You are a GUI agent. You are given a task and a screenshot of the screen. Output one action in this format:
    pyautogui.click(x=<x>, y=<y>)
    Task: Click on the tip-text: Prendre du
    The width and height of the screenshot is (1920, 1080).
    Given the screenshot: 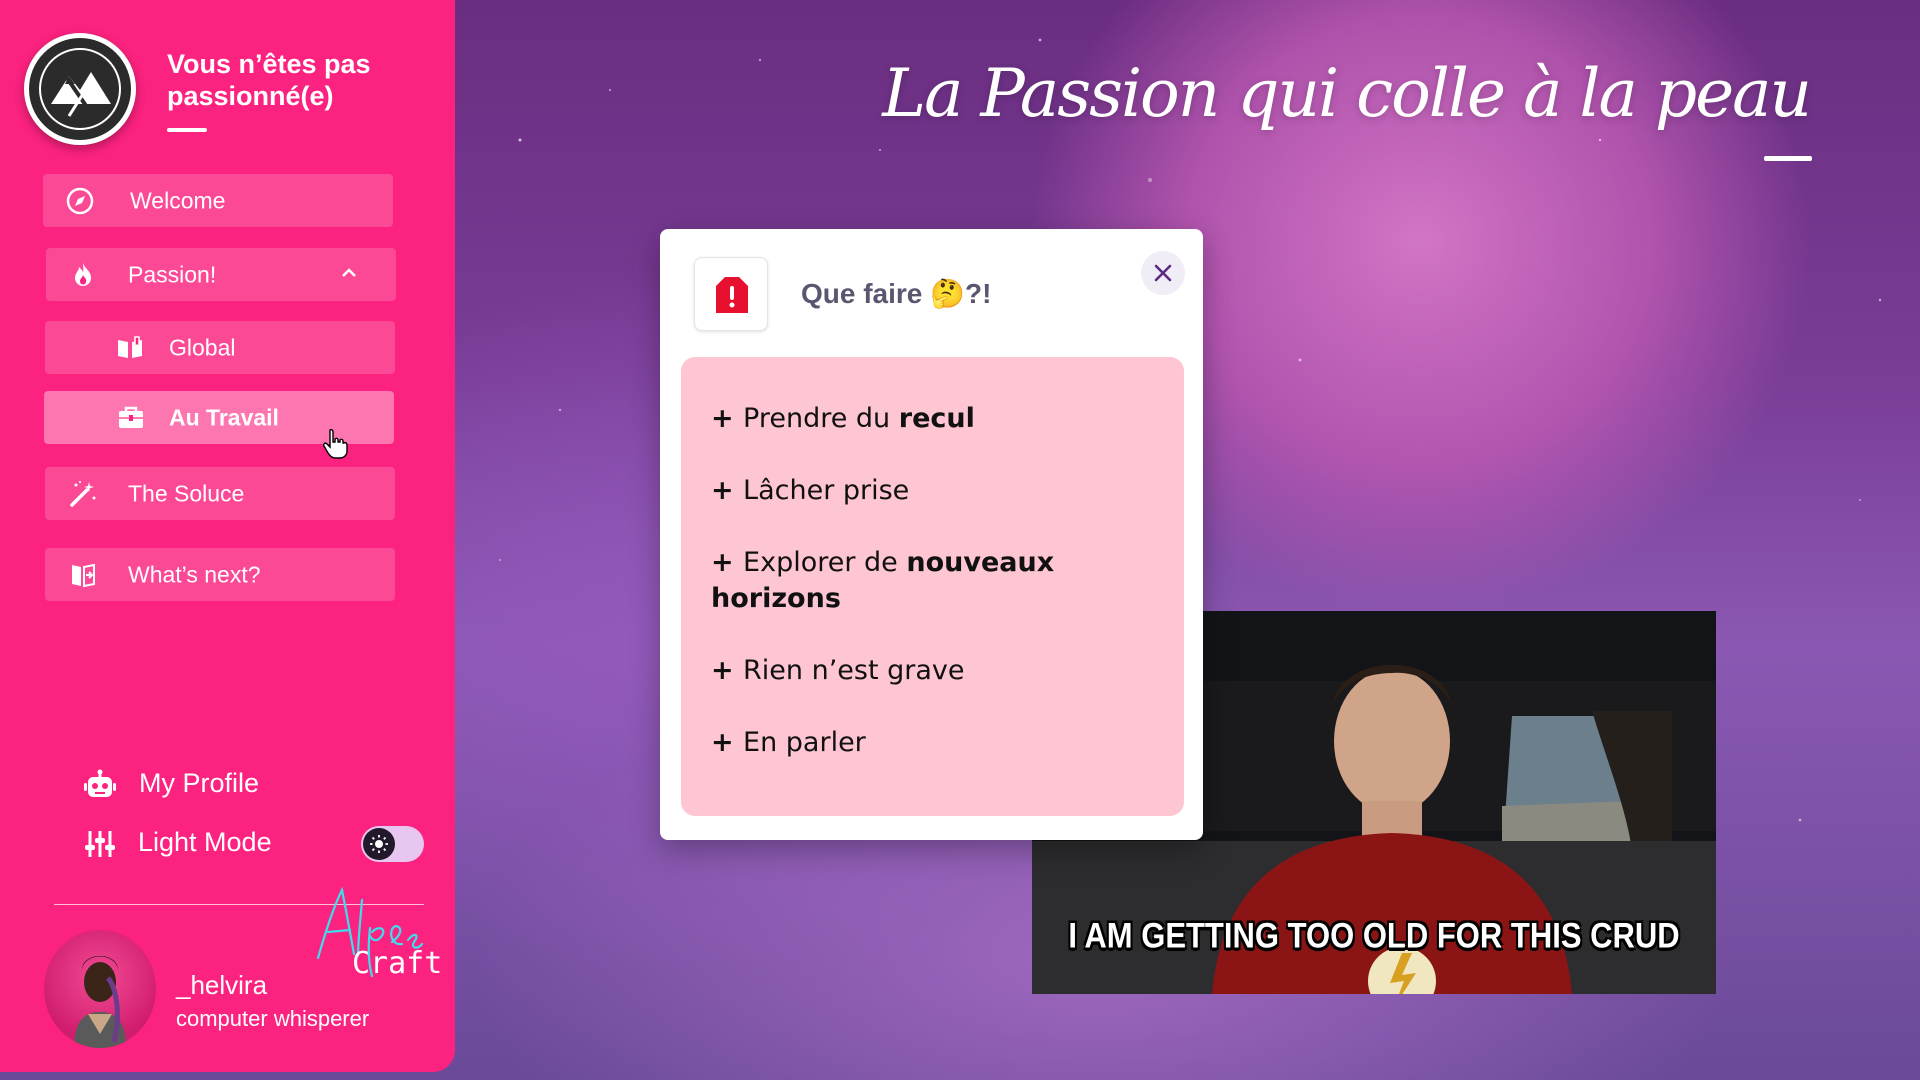 What is the action you would take?
    pyautogui.click(x=821, y=418)
    